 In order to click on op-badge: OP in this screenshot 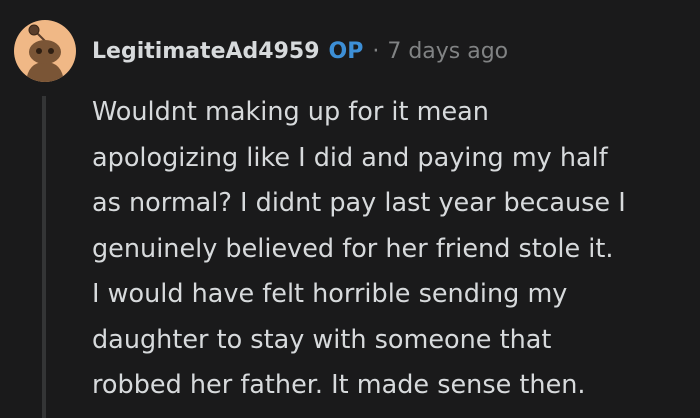, I will do `click(346, 51)`.